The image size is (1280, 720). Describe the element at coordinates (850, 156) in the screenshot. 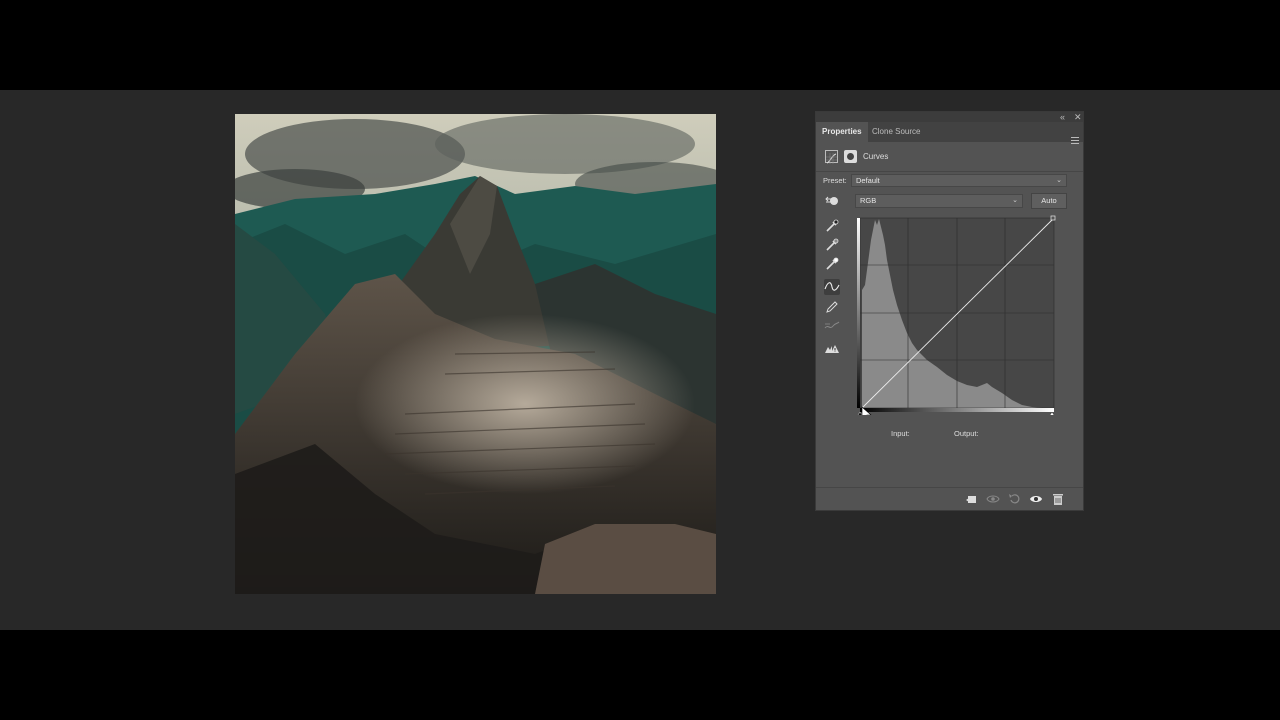

I see `layer-mask-icon` at that location.